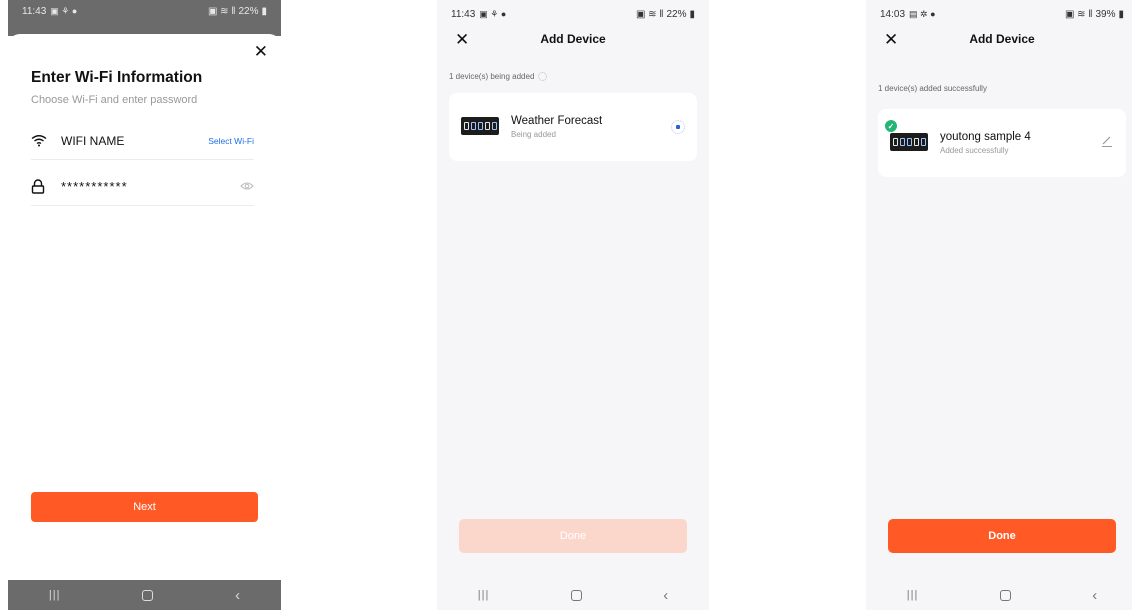 The height and width of the screenshot is (610, 1132). What do you see at coordinates (492, 76) in the screenshot?
I see `progress-label: 1 device(s) being added` at bounding box center [492, 76].